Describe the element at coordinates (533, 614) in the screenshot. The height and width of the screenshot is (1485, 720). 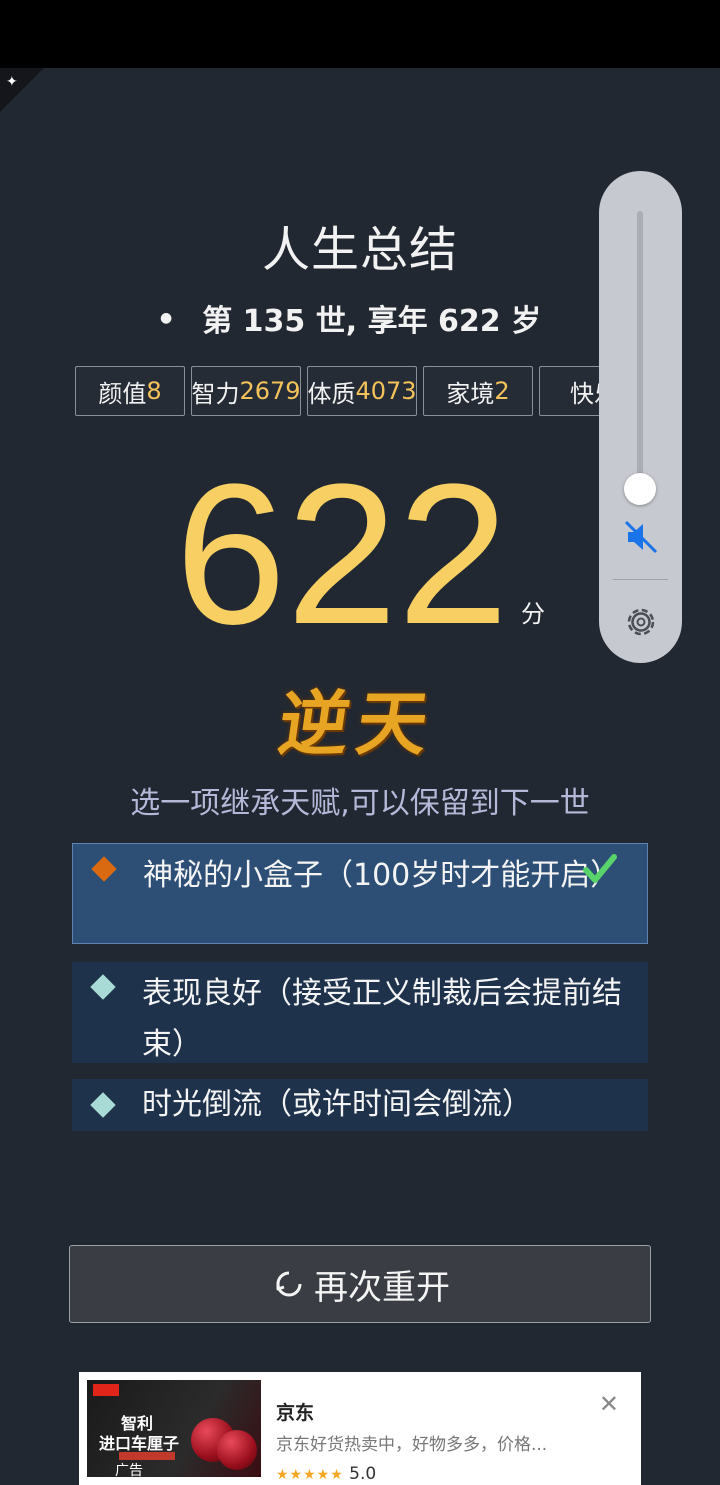
I see `score-unit: 分` at that location.